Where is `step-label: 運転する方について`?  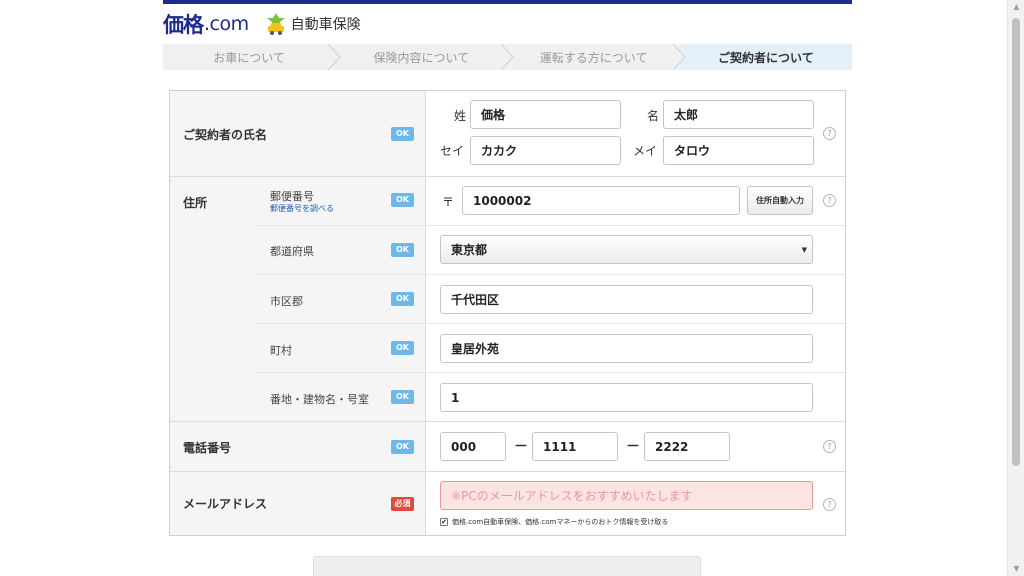
step-label: 運転する方について is located at coordinates (593, 57).